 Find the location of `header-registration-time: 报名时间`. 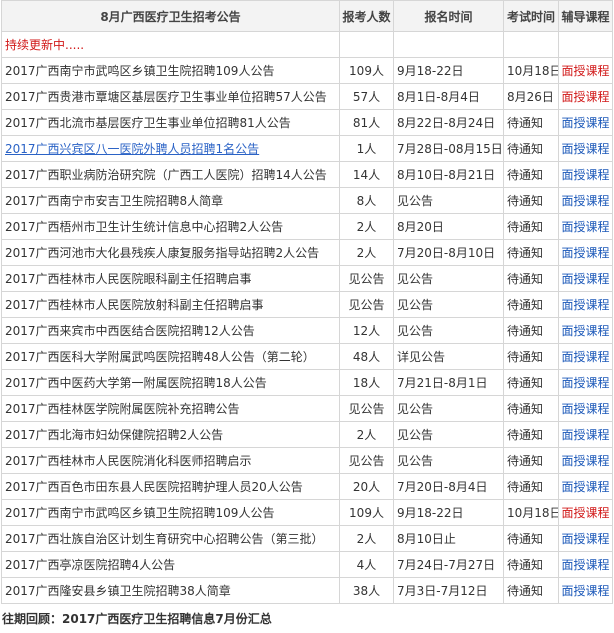

header-registration-time: 报名时间 is located at coordinates (448, 16).